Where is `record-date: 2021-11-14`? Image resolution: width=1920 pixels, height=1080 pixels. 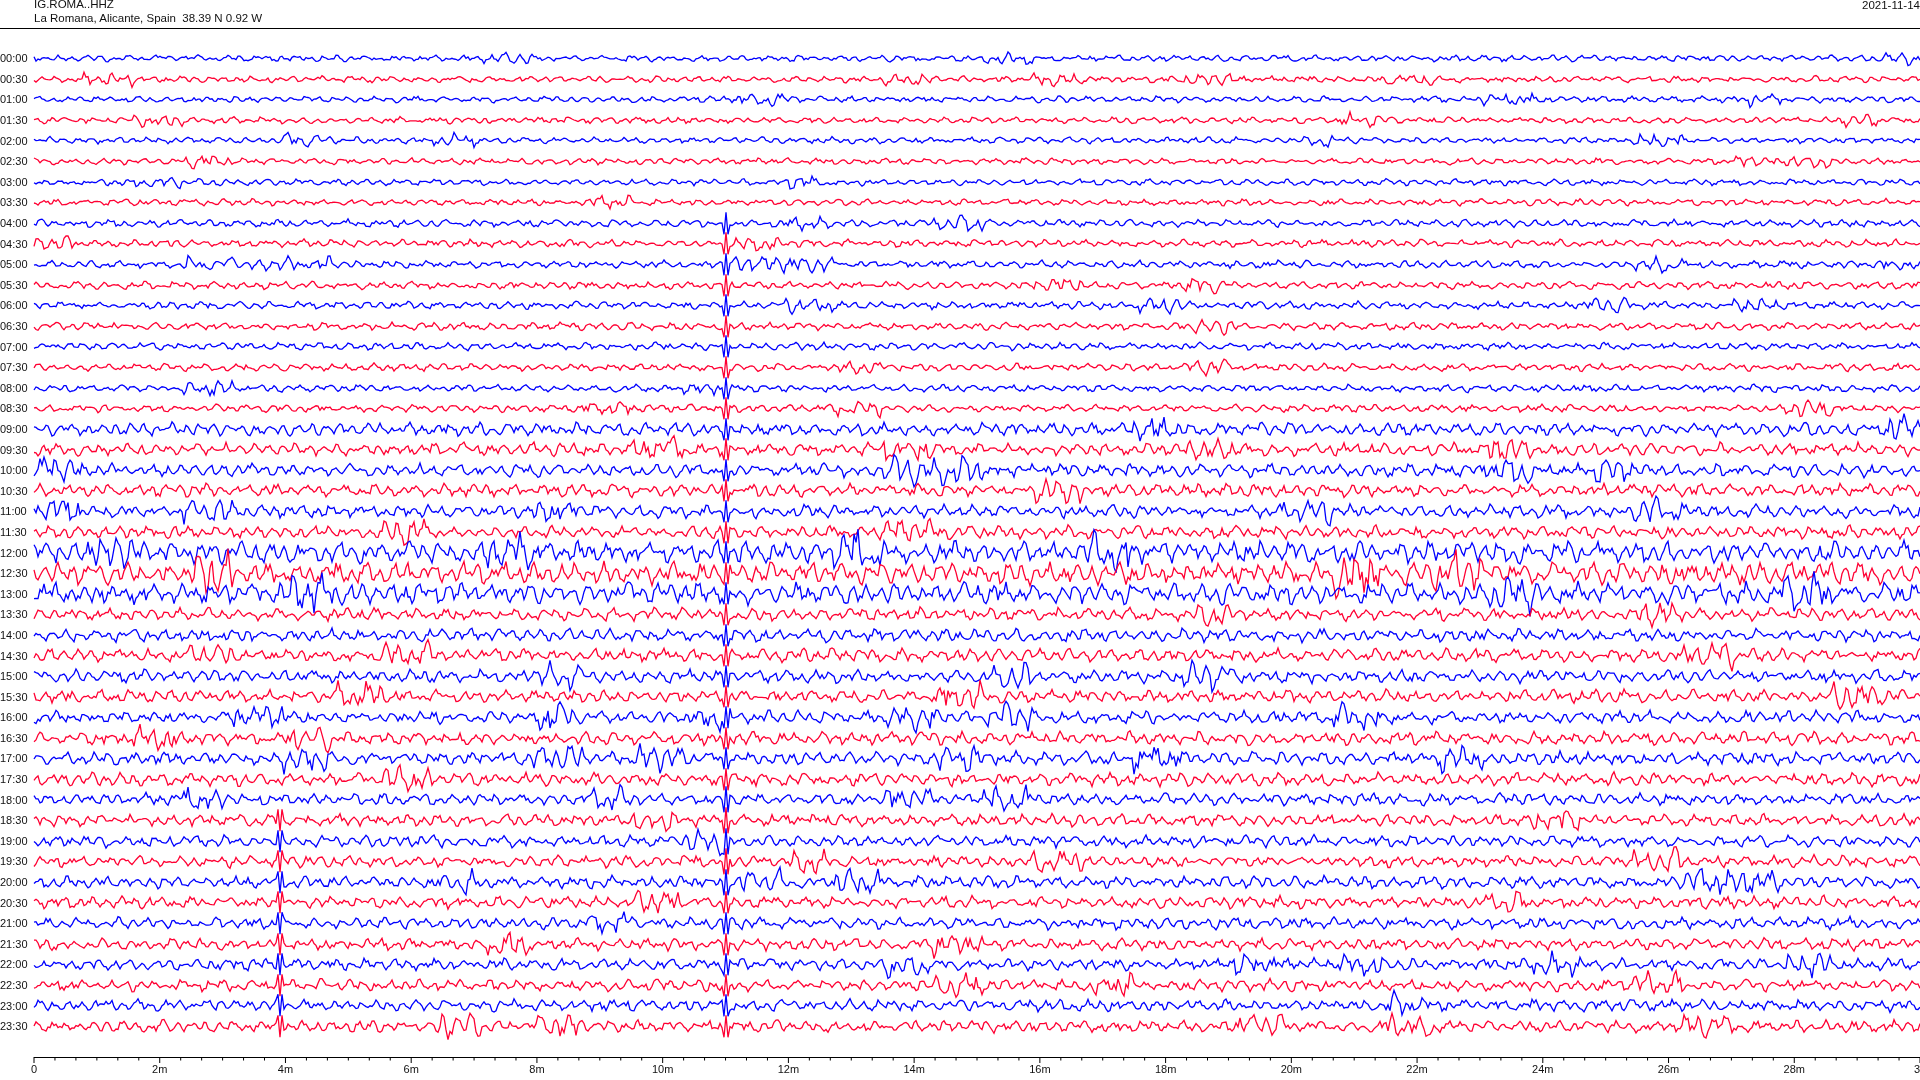
record-date: 2021-11-14 is located at coordinates (1891, 5).